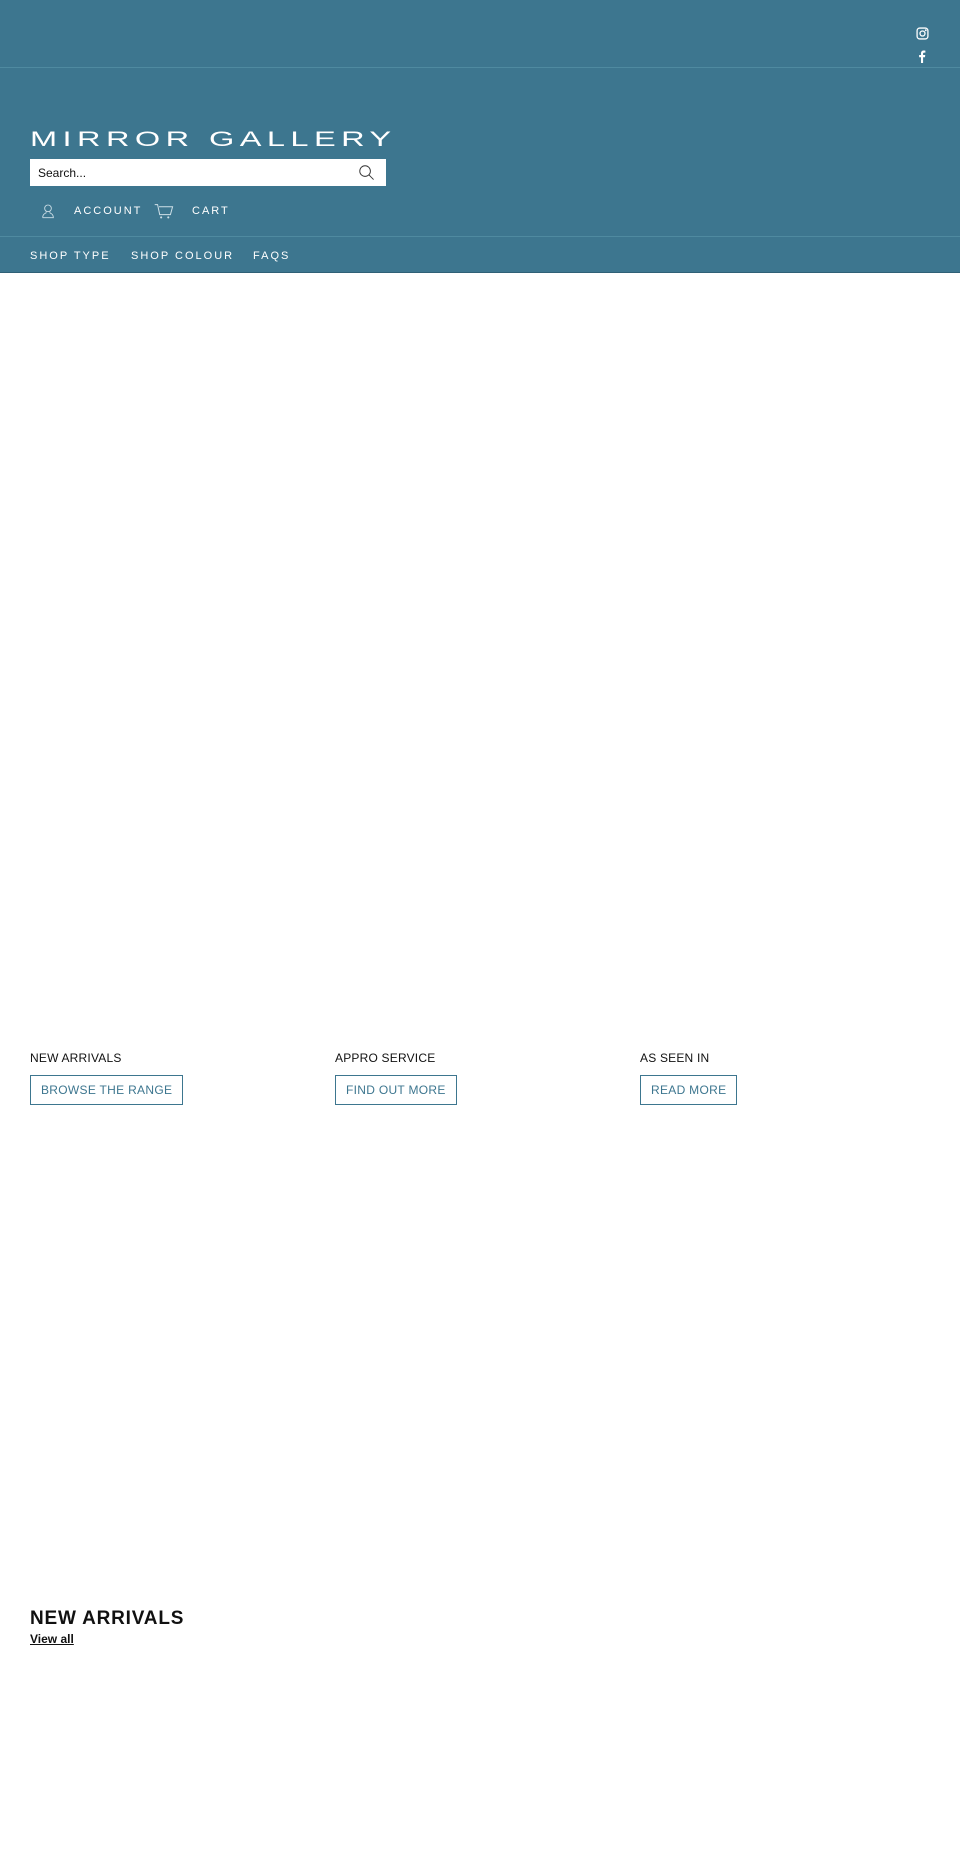 This screenshot has width=960, height=1875. I want to click on instagram-icon, so click(922, 33).